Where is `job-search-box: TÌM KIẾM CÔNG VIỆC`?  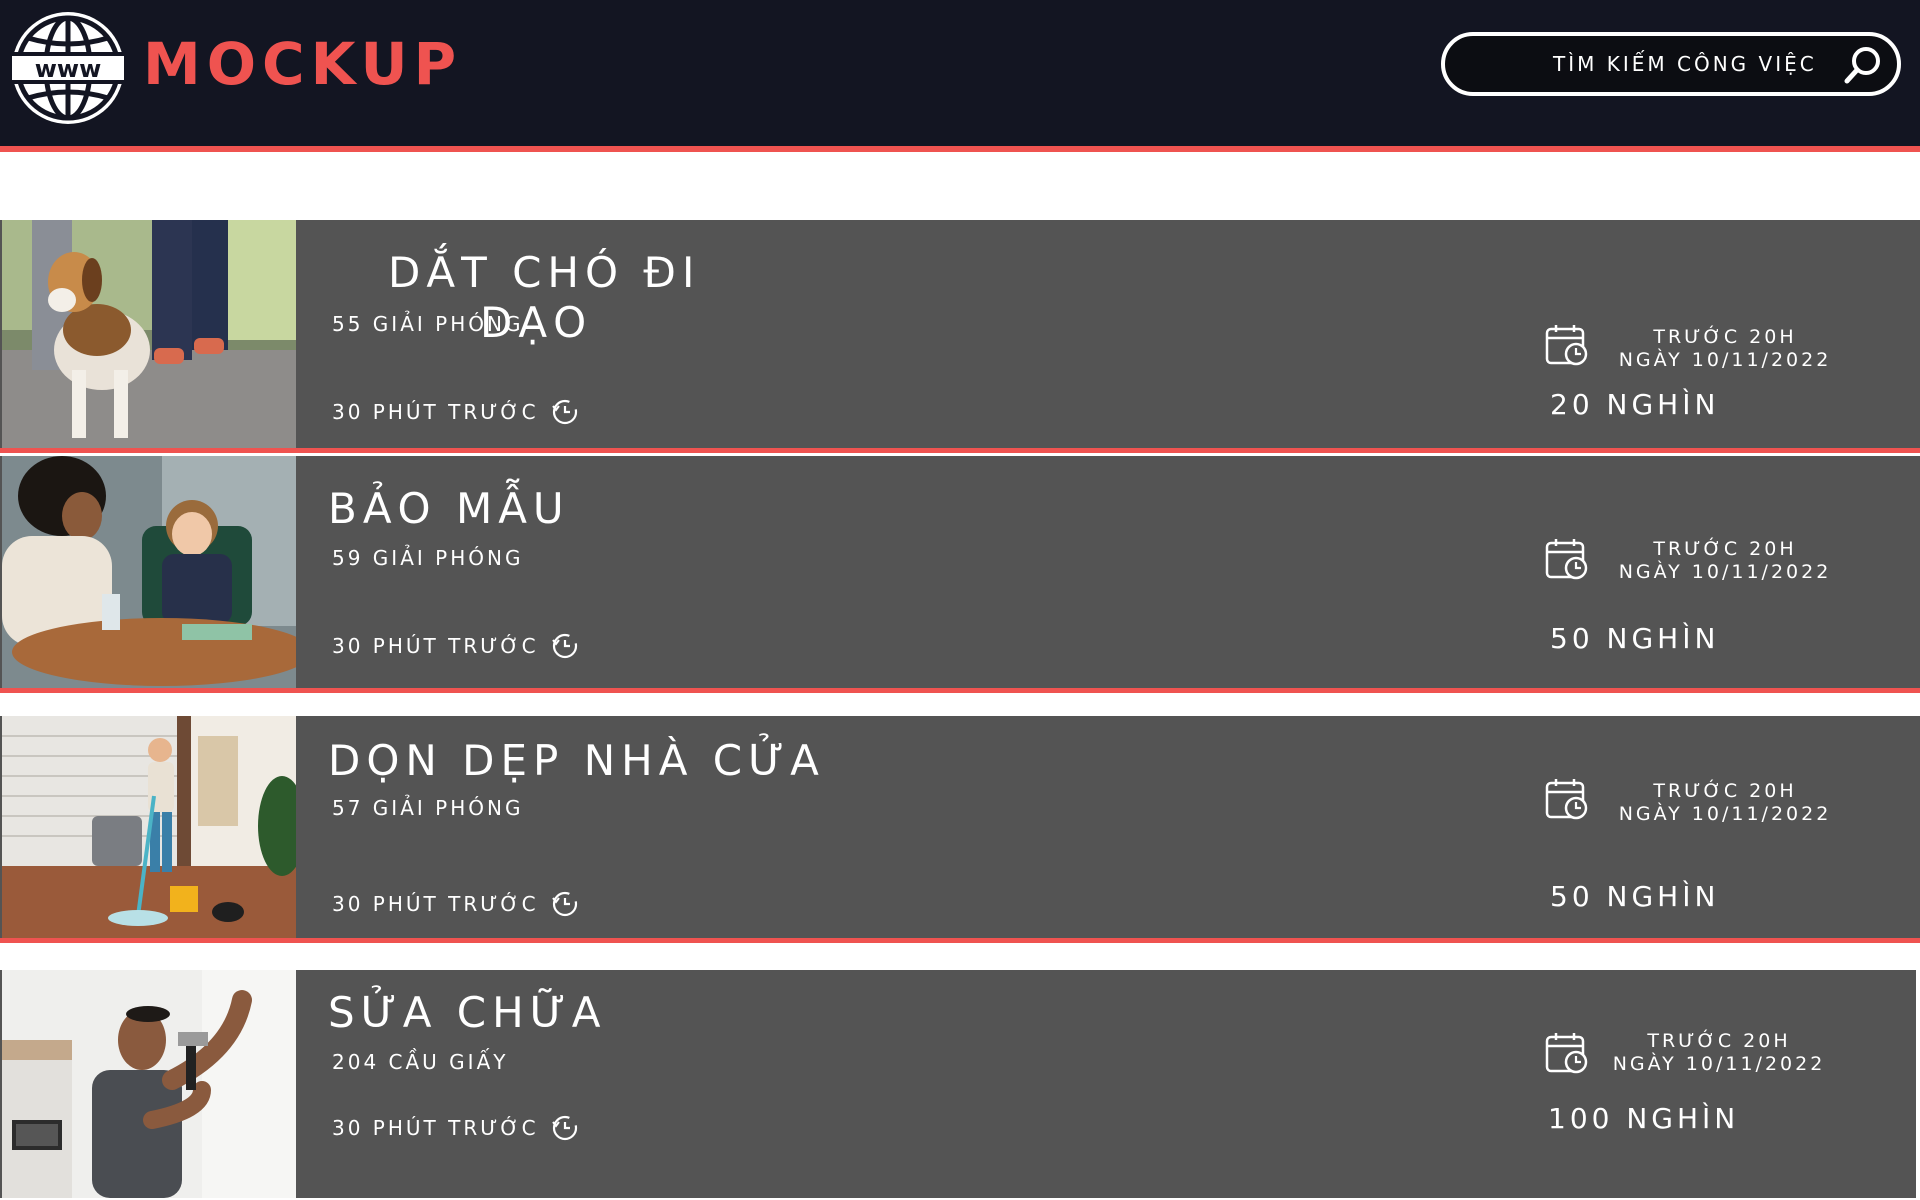 job-search-box: TÌM KIẾM CÔNG VIỆC is located at coordinates (1671, 64).